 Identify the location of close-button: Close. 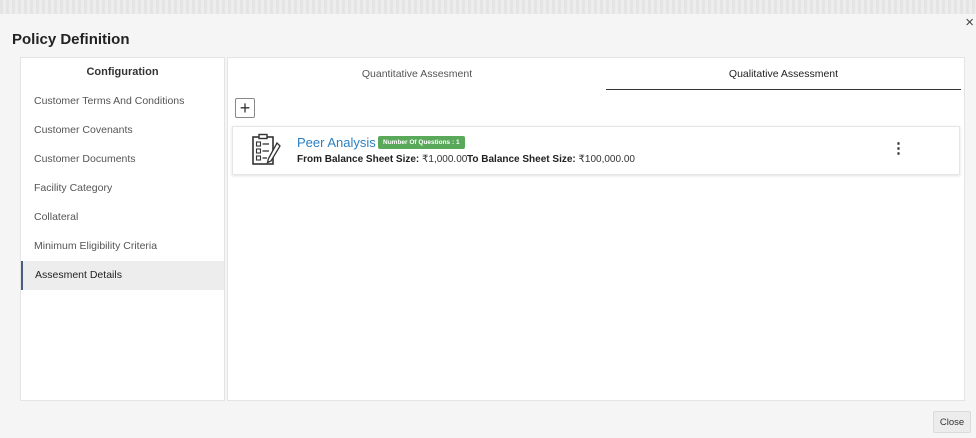
(952, 422).